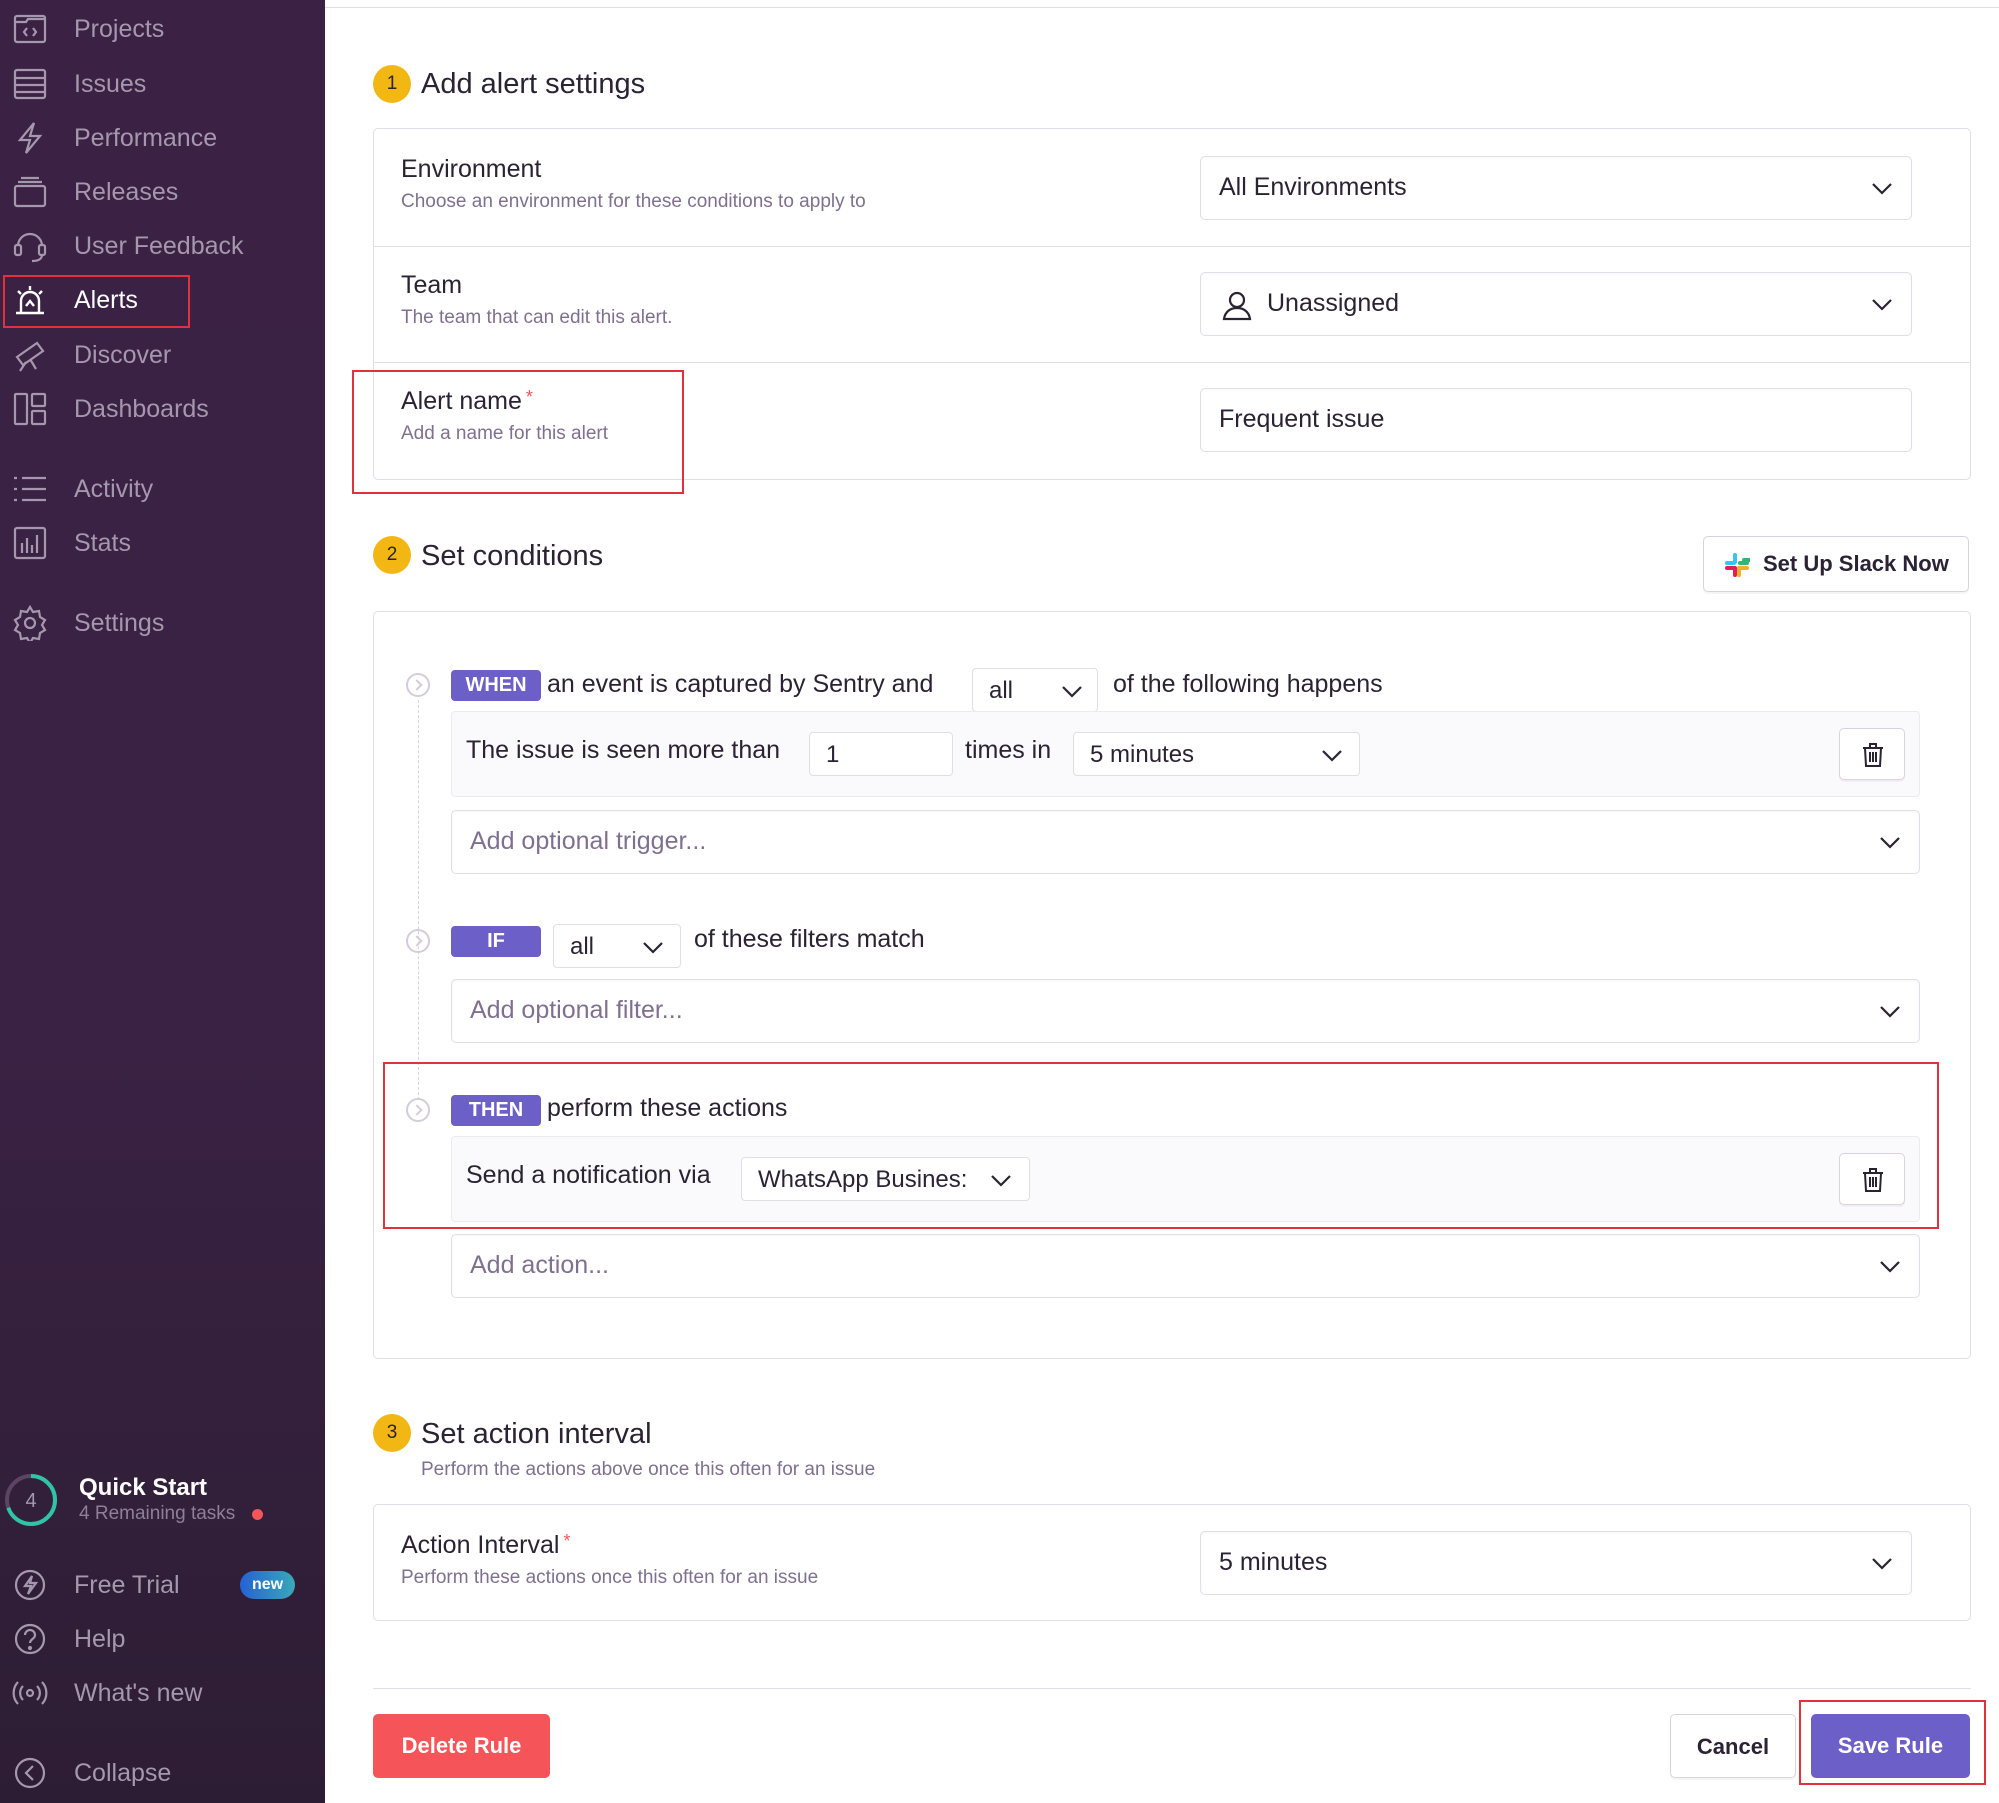  I want to click on alert-name-label: Alert name *, so click(467, 401).